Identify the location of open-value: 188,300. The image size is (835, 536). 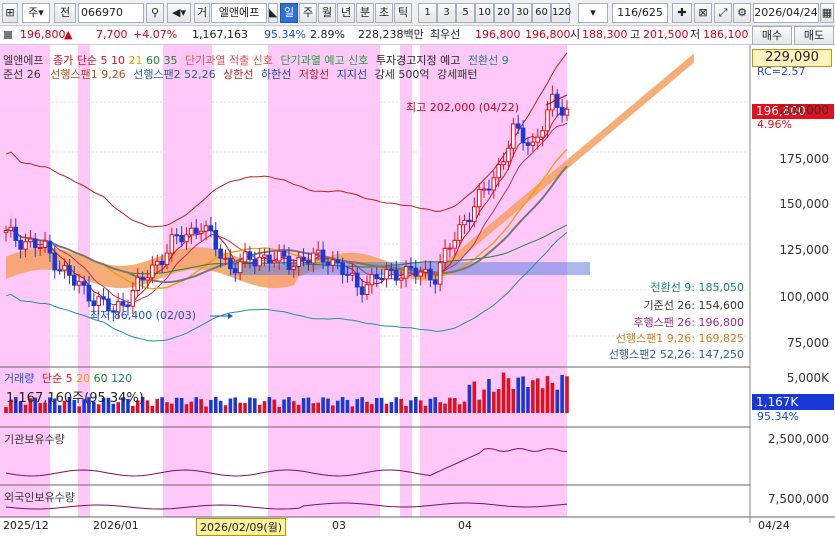
(605, 34).